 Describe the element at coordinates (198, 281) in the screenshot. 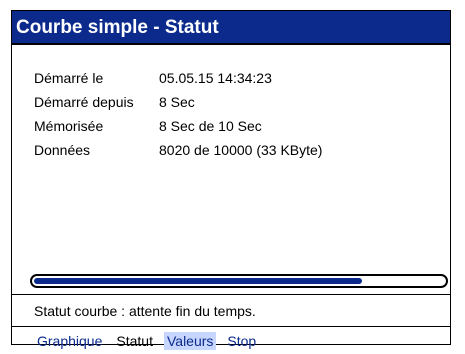

I see `progress-fill` at that location.